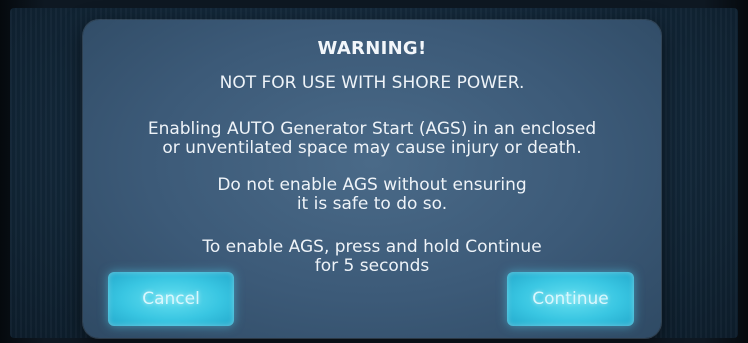 The image size is (748, 343). Describe the element at coordinates (372, 204) in the screenshot. I see `paragraph-2-line-2: it is safe to do so.` at that location.